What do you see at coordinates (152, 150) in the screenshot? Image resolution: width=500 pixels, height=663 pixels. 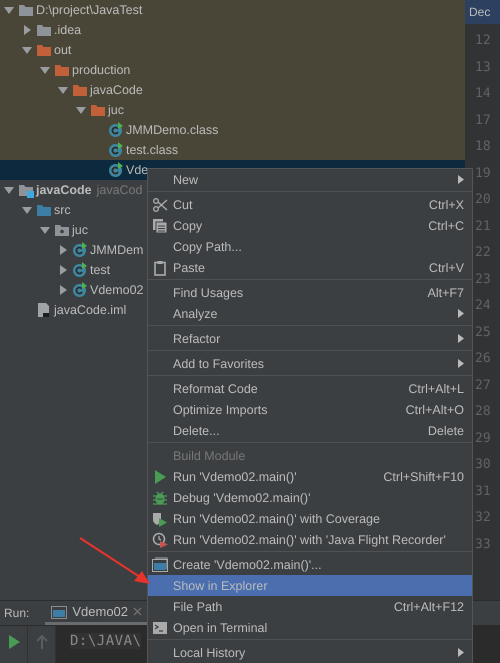 I see `tree-label: test.class` at bounding box center [152, 150].